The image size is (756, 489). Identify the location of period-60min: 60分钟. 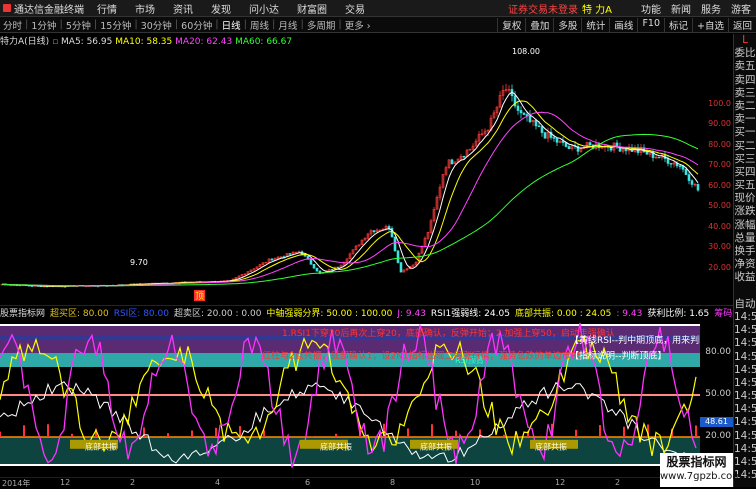
(196, 25).